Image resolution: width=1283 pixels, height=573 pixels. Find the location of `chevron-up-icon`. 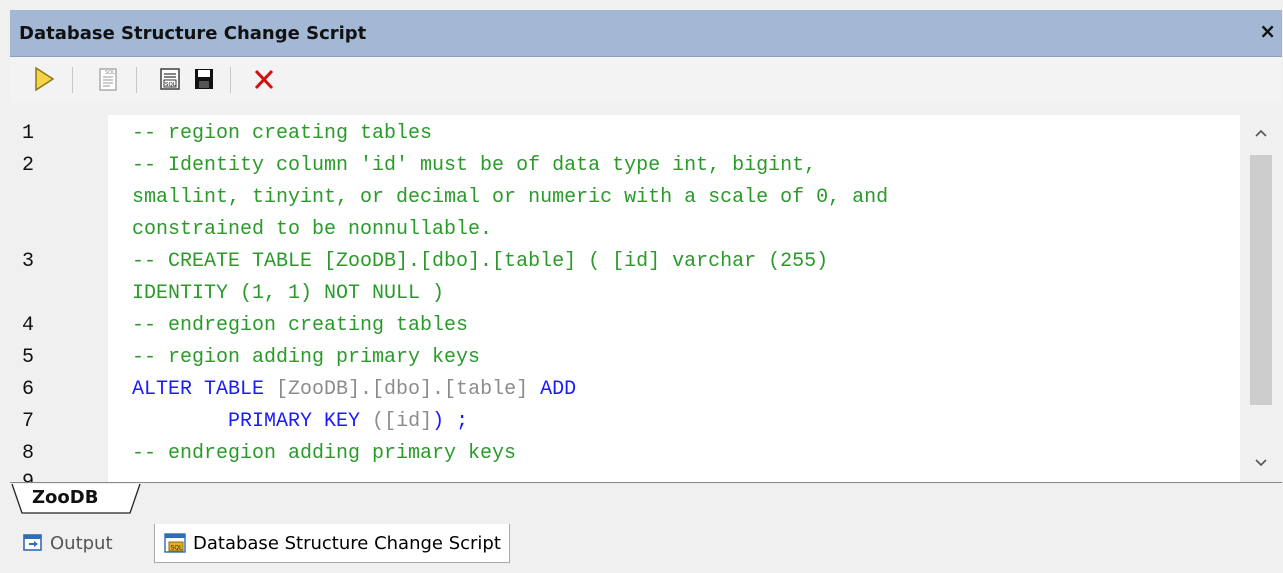

chevron-up-icon is located at coordinates (1261, 133).